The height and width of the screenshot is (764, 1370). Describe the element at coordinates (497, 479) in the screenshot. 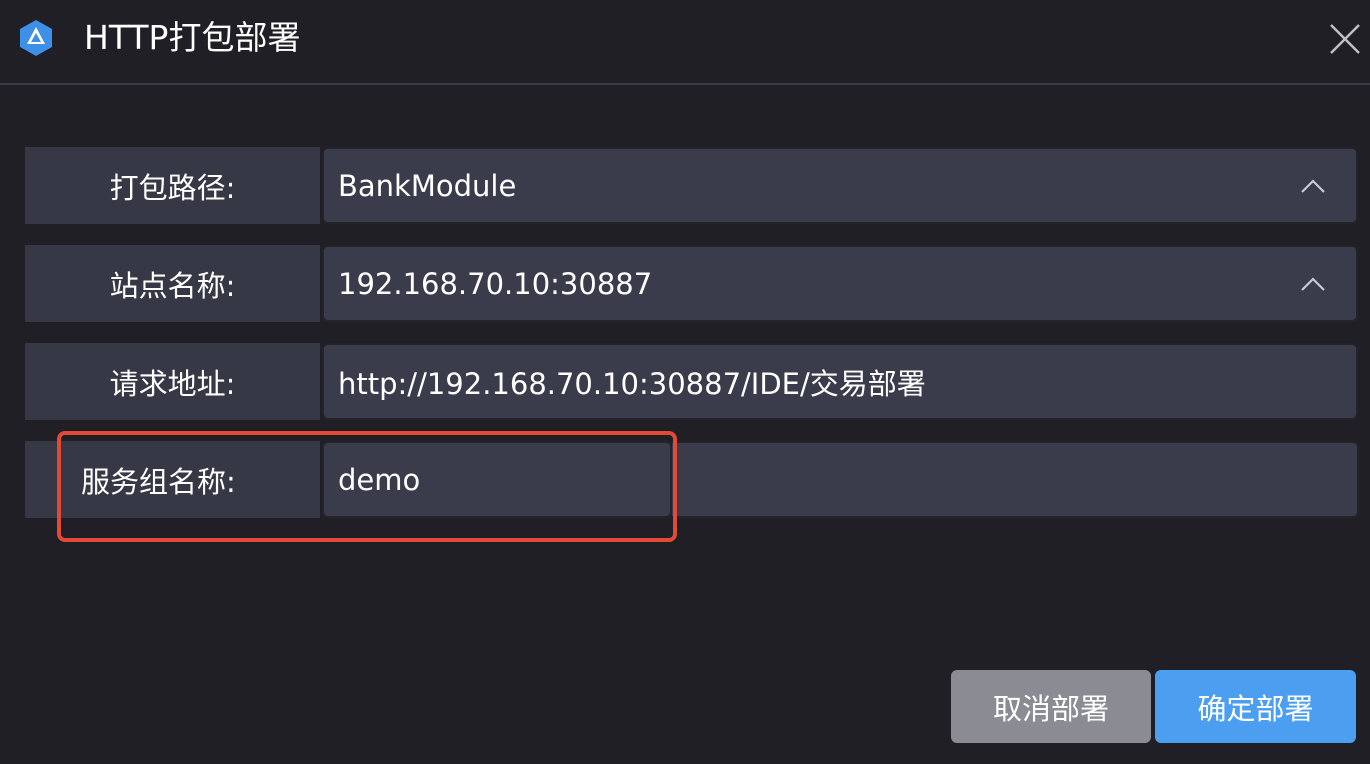

I see `service-group-input: demo` at that location.